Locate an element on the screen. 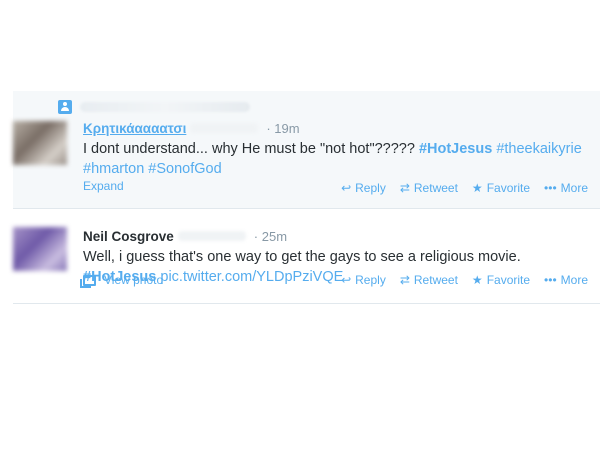  author-name: Κρητικάαααατσι is located at coordinates (134, 128).